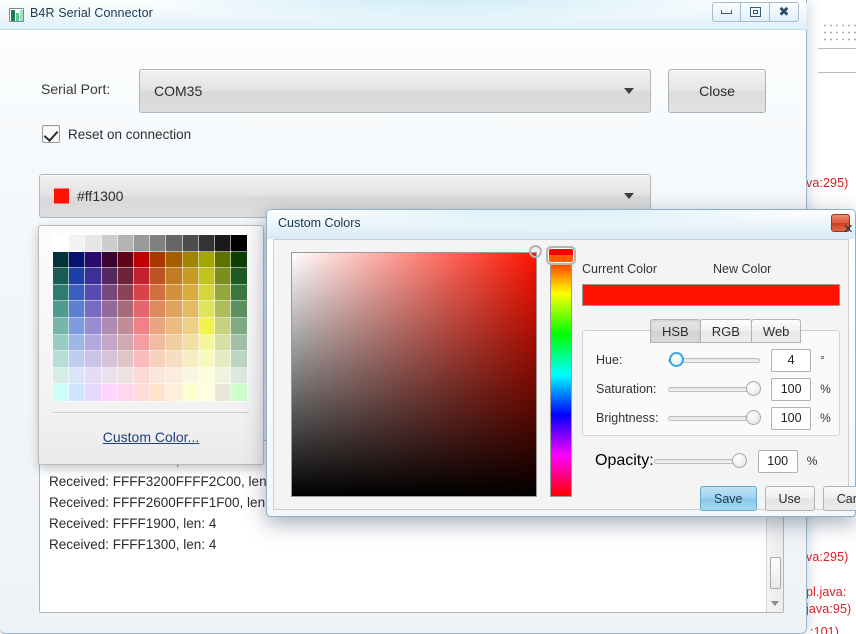 The height and width of the screenshot is (634, 856). I want to click on saturation-brightness-square, so click(414, 374).